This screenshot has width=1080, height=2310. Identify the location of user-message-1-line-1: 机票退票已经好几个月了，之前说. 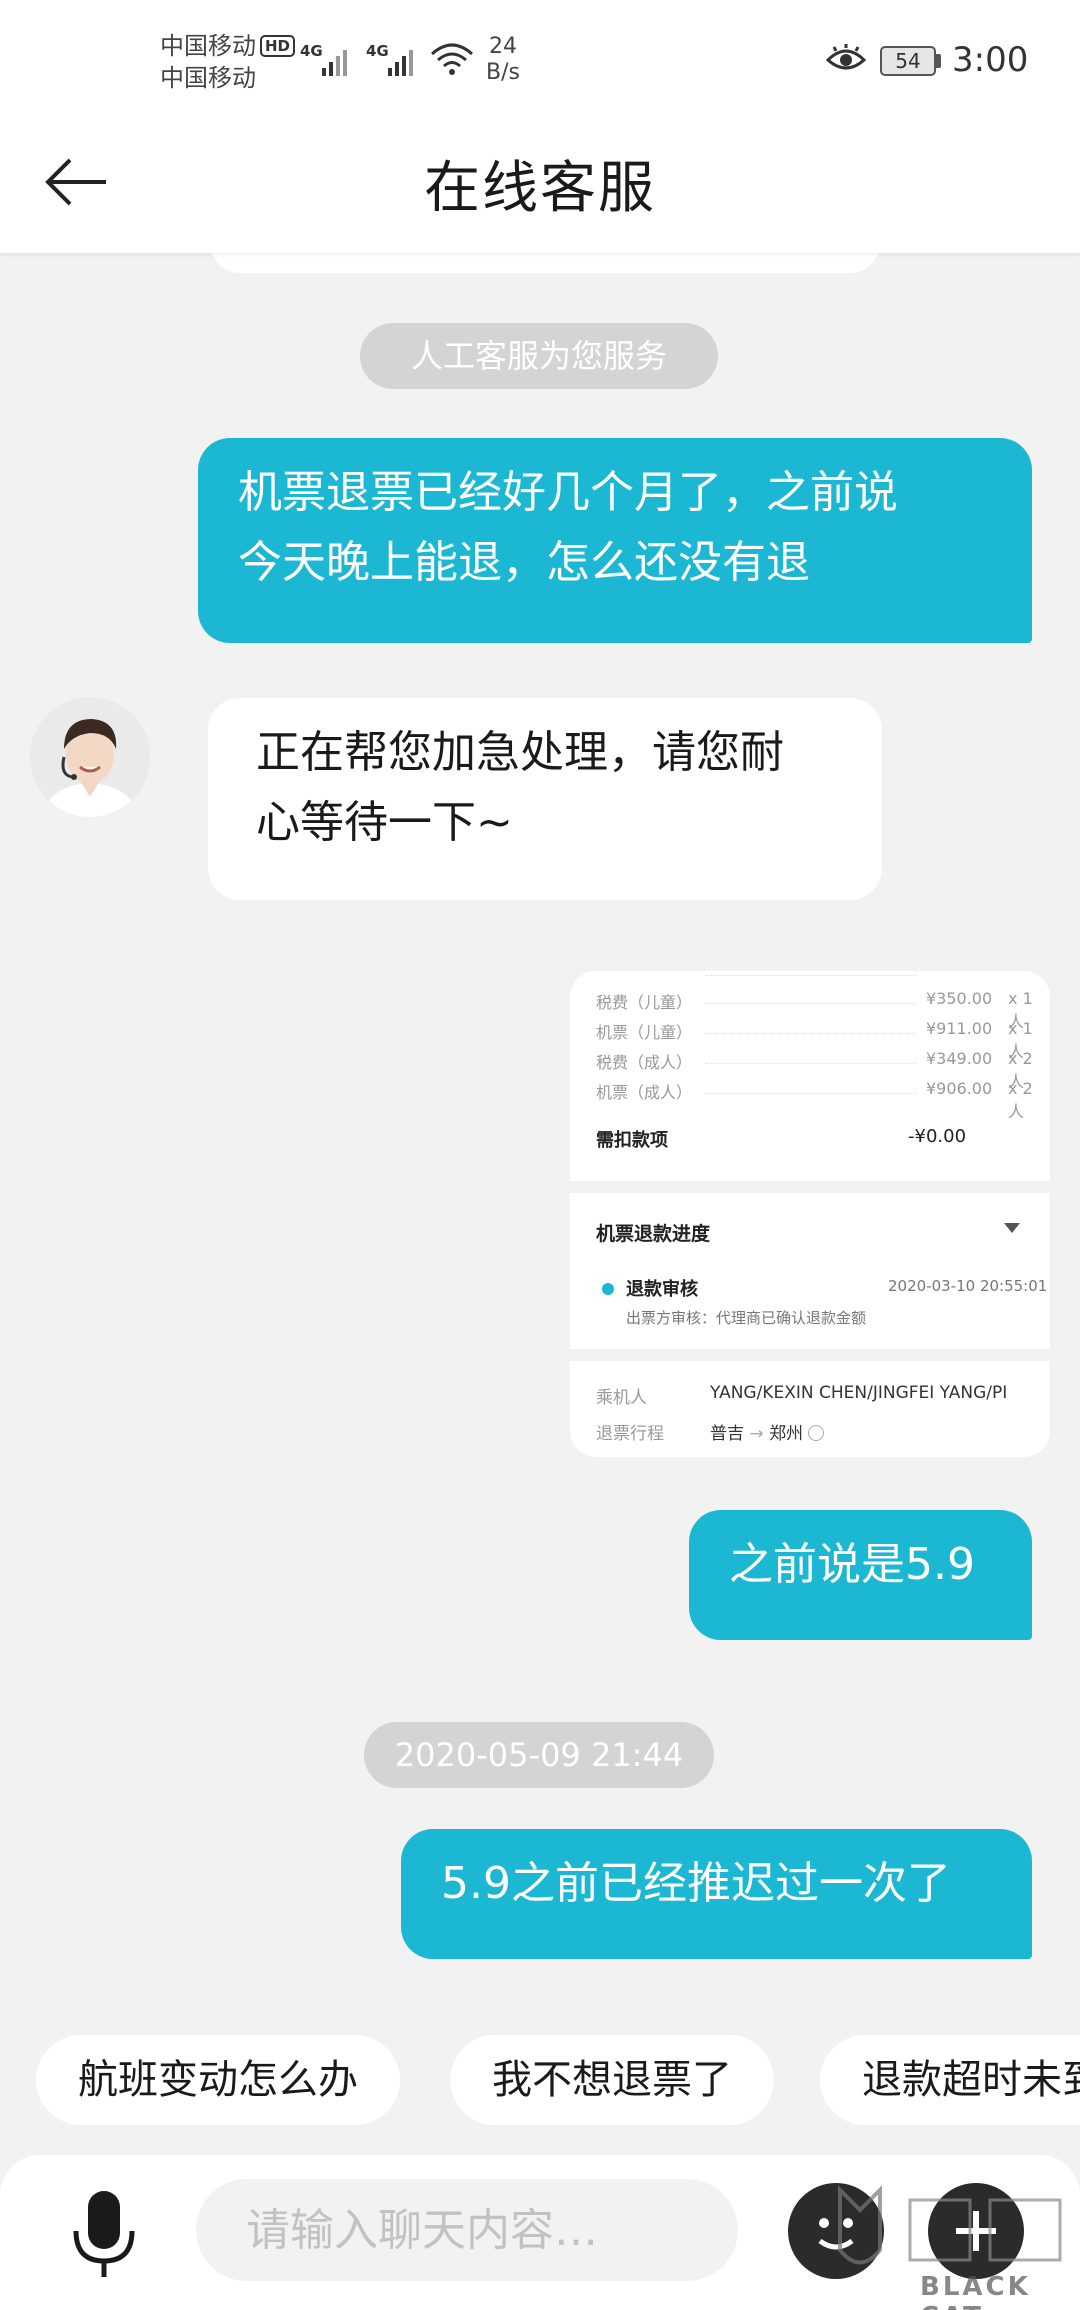
(568, 492).